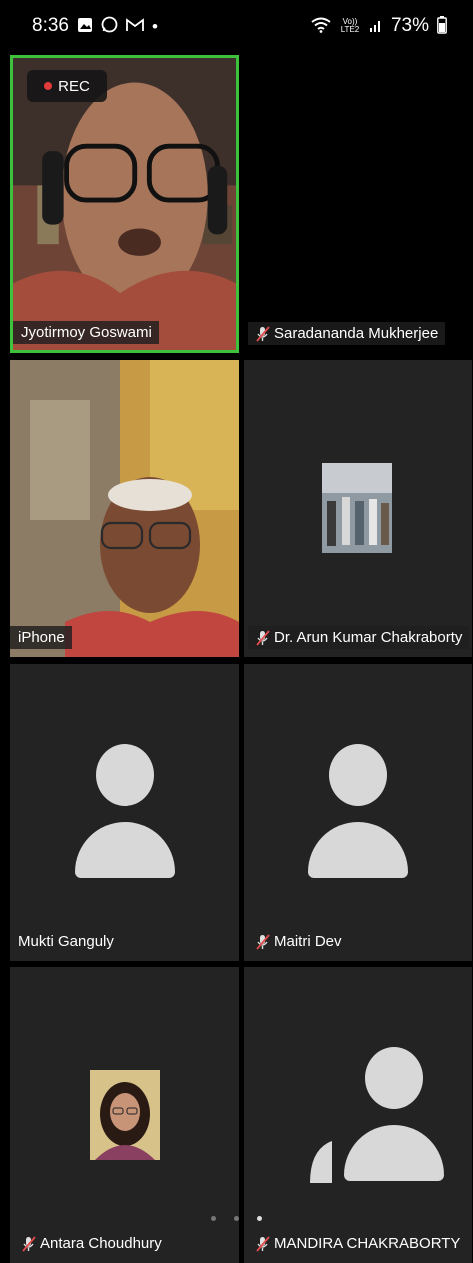 The height and width of the screenshot is (1263, 473). I want to click on participant-name-label: Maitri Dev, so click(298, 941).